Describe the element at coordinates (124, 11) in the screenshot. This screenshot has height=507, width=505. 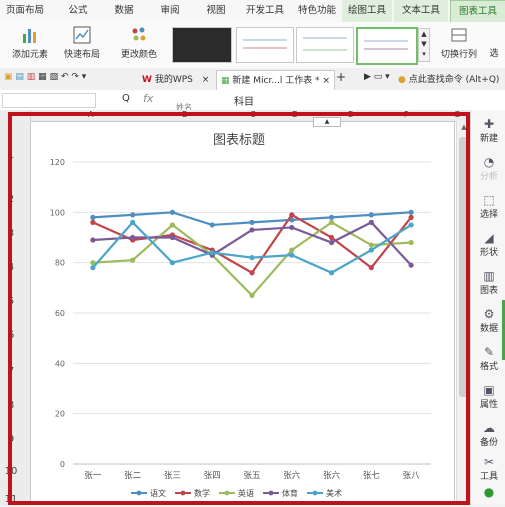
I see `tab-data: 数据` at that location.